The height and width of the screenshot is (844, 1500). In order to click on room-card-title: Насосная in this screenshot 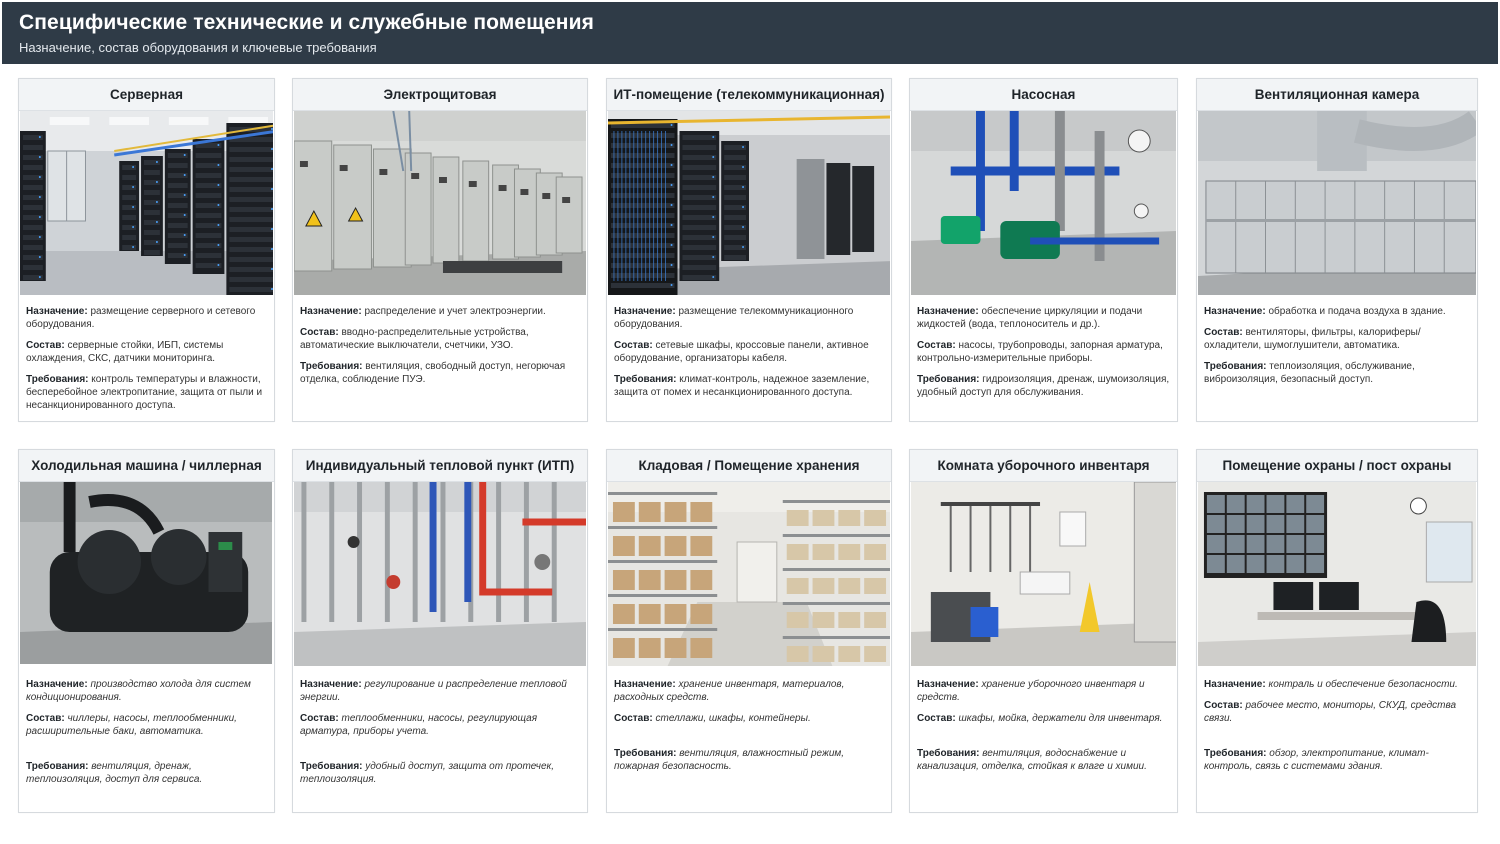, I will do `click(1043, 95)`.